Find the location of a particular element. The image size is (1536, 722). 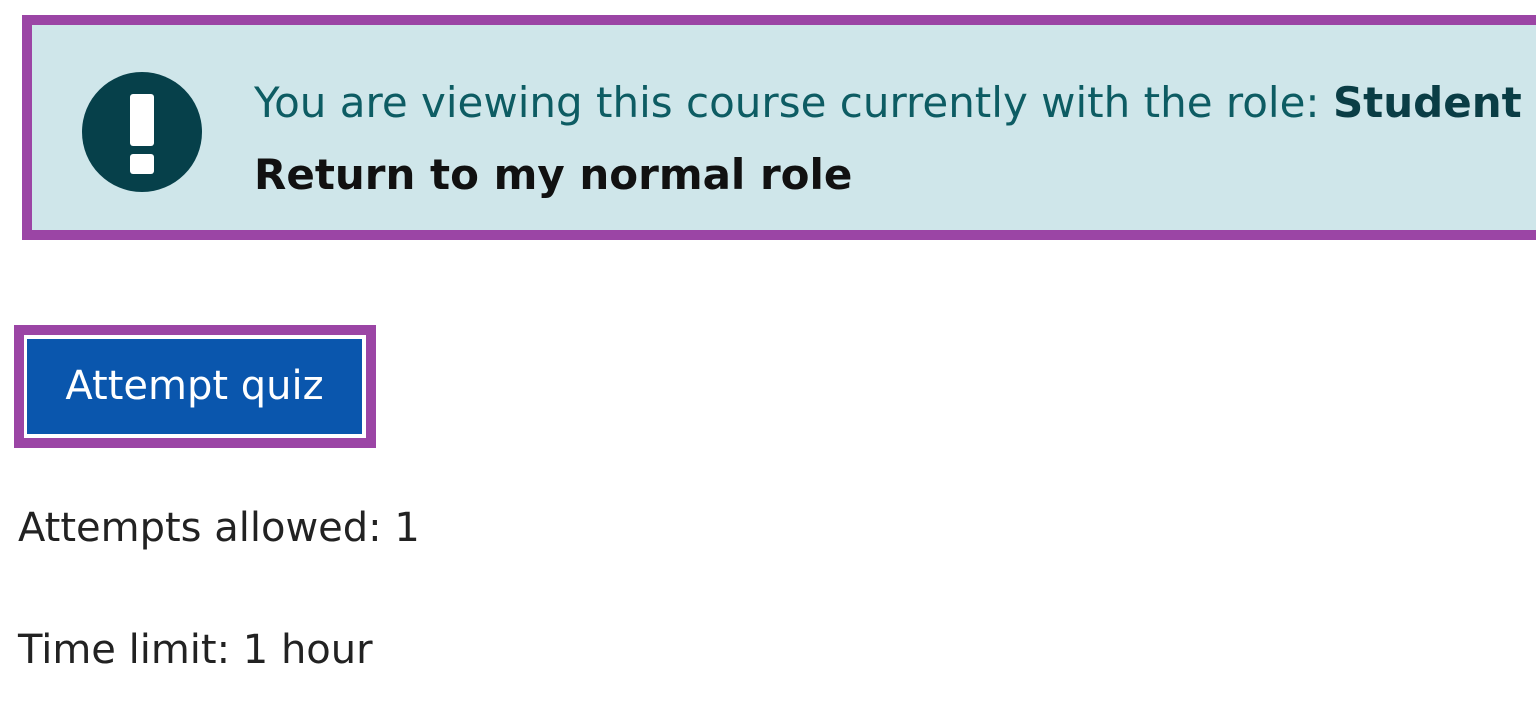

attempt-quiz-button: Attempt quiz is located at coordinates (194, 386).